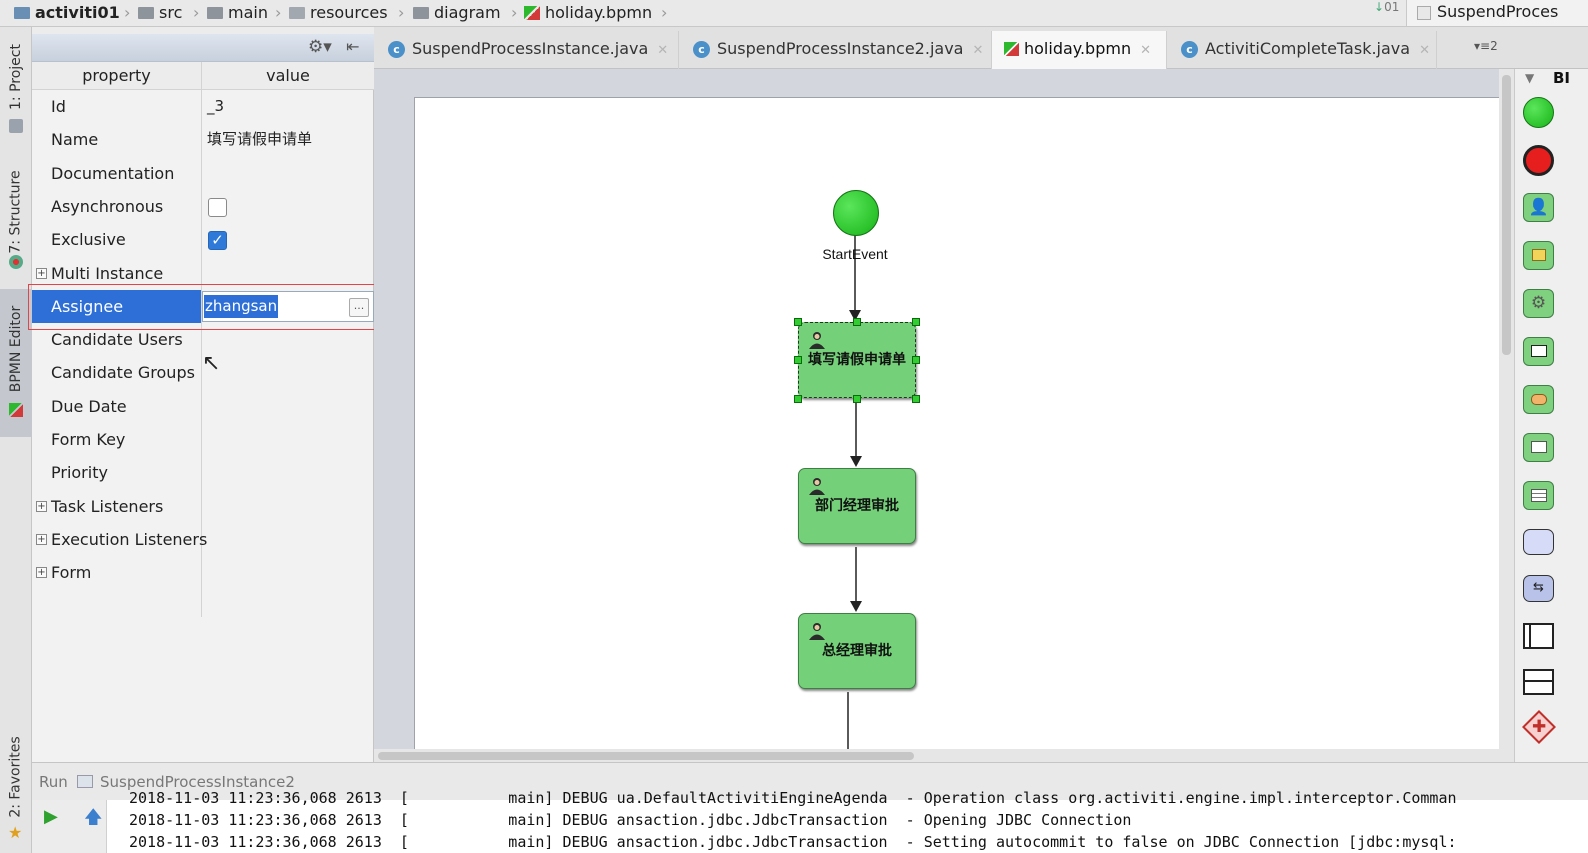  What do you see at coordinates (1538, 255) in the screenshot?
I see `script-task-icon` at bounding box center [1538, 255].